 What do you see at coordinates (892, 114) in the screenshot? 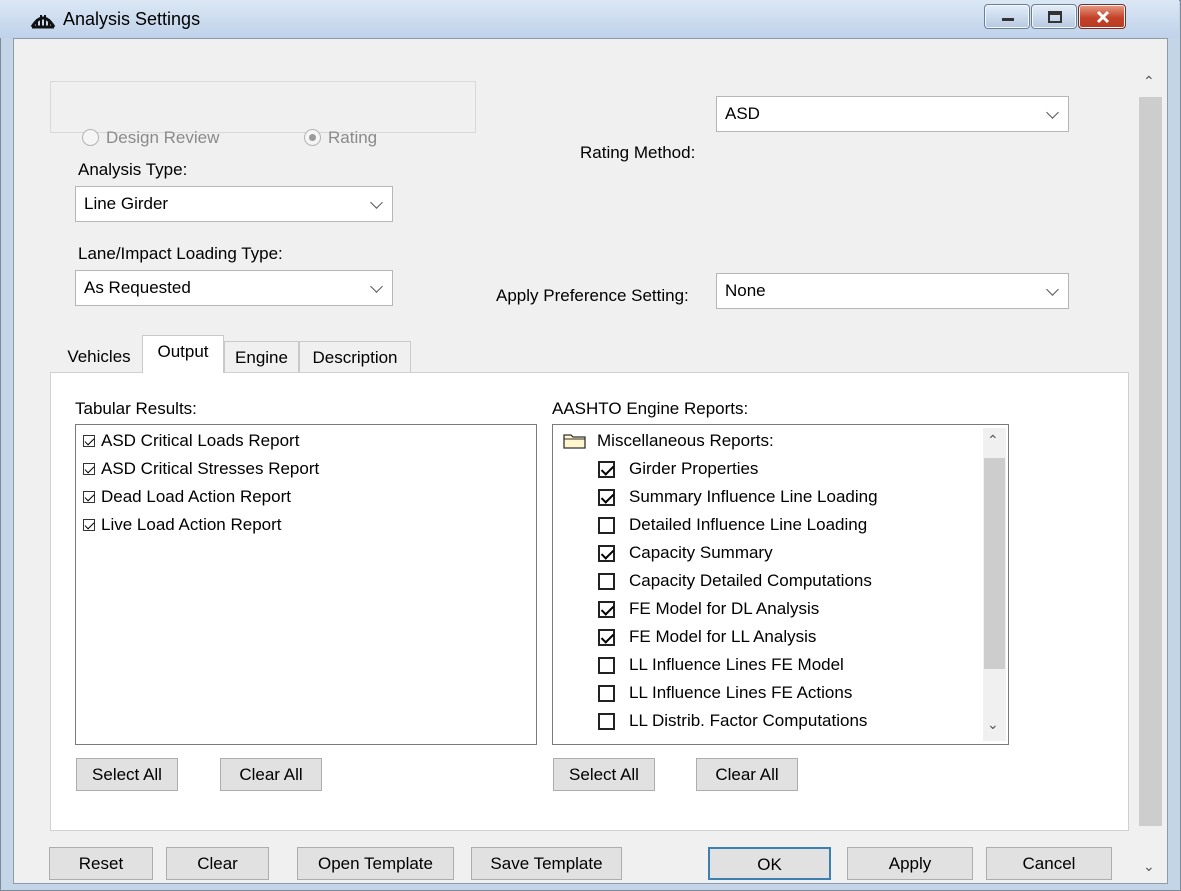
I see `rating-method-dropdown: ASD` at bounding box center [892, 114].